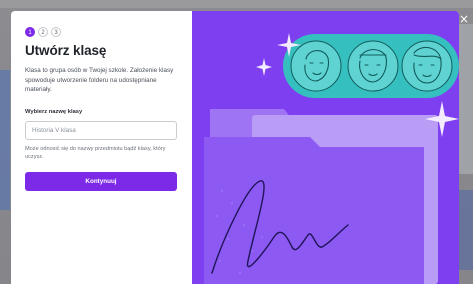 This screenshot has height=284, width=473. What do you see at coordinates (101, 130) in the screenshot?
I see `class-name-input` at bounding box center [101, 130].